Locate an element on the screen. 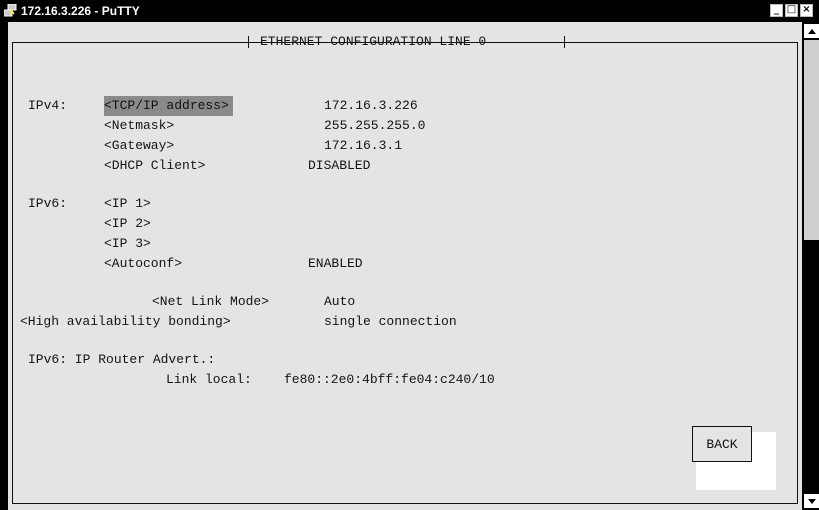 This screenshot has height=510, width=819. header-rule-left is located at coordinates (130, 42).